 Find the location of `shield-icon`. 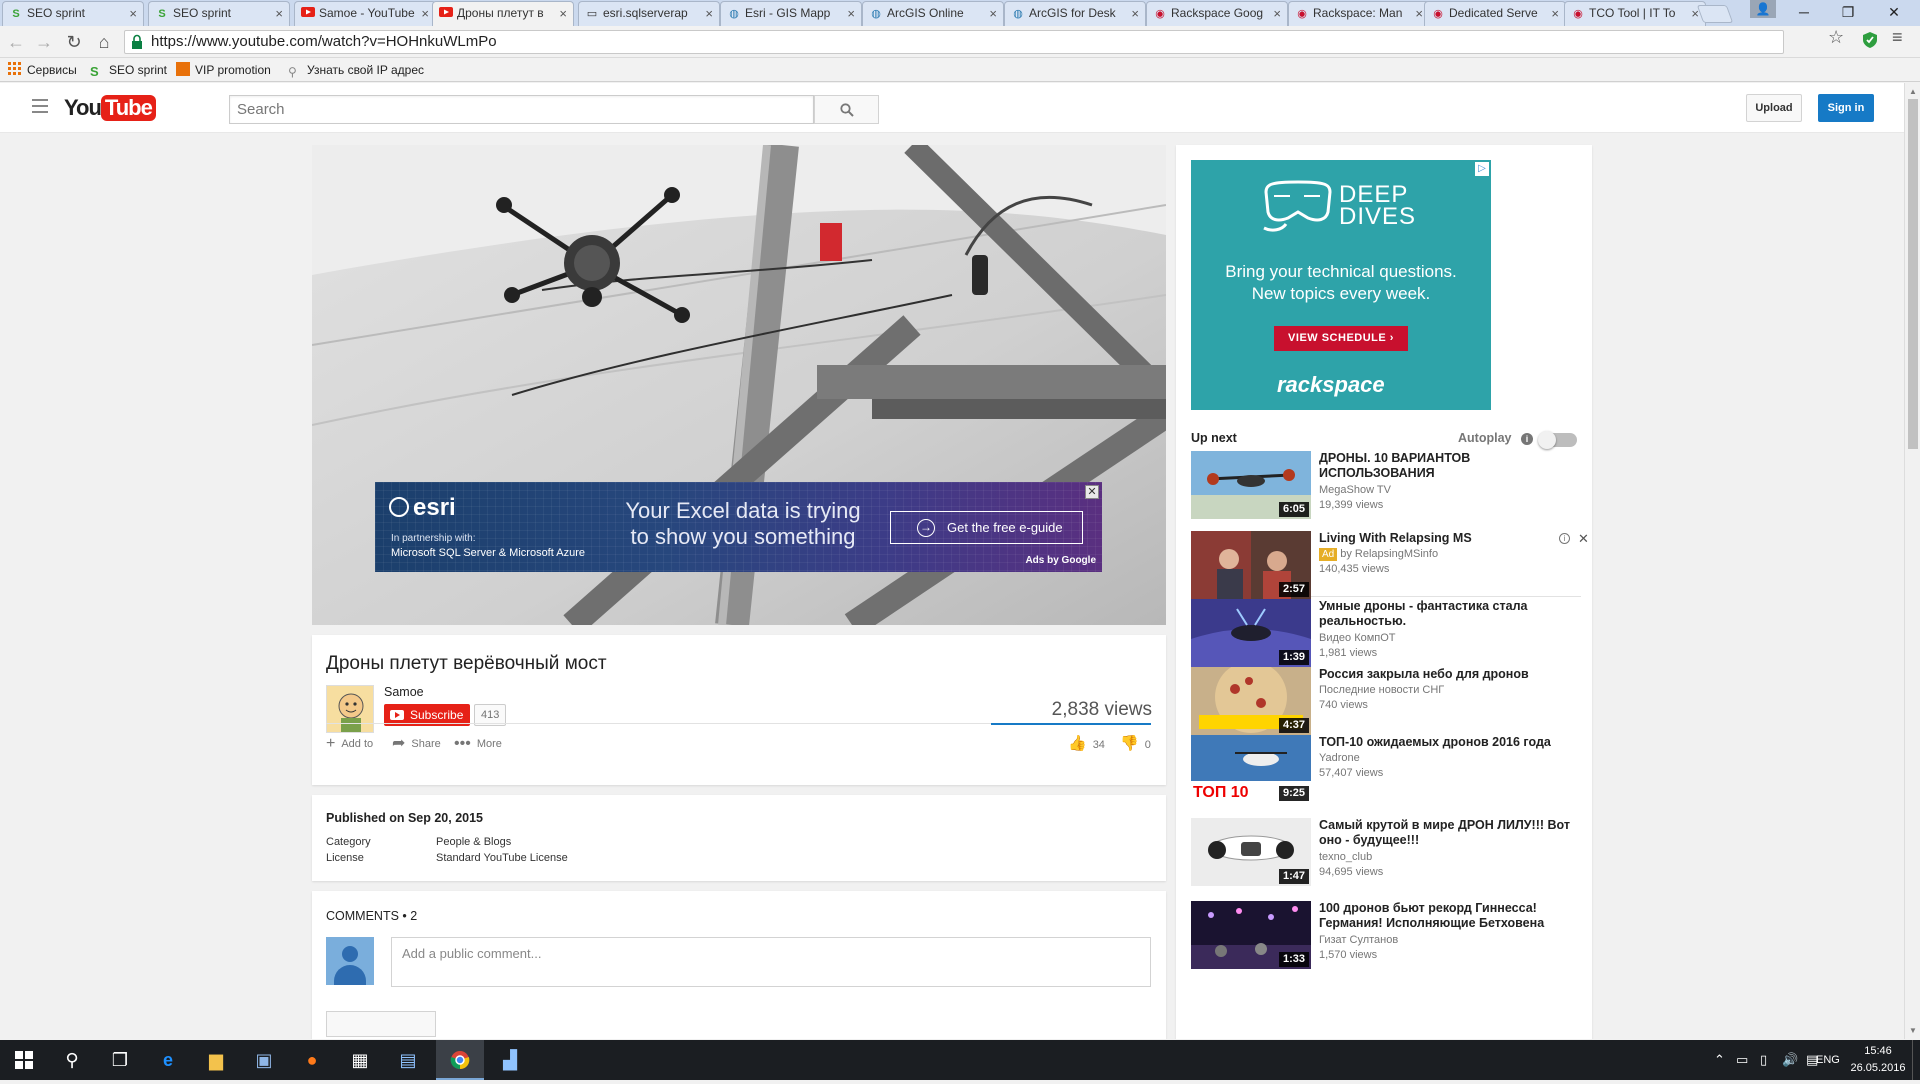

shield-icon is located at coordinates (1870, 40).